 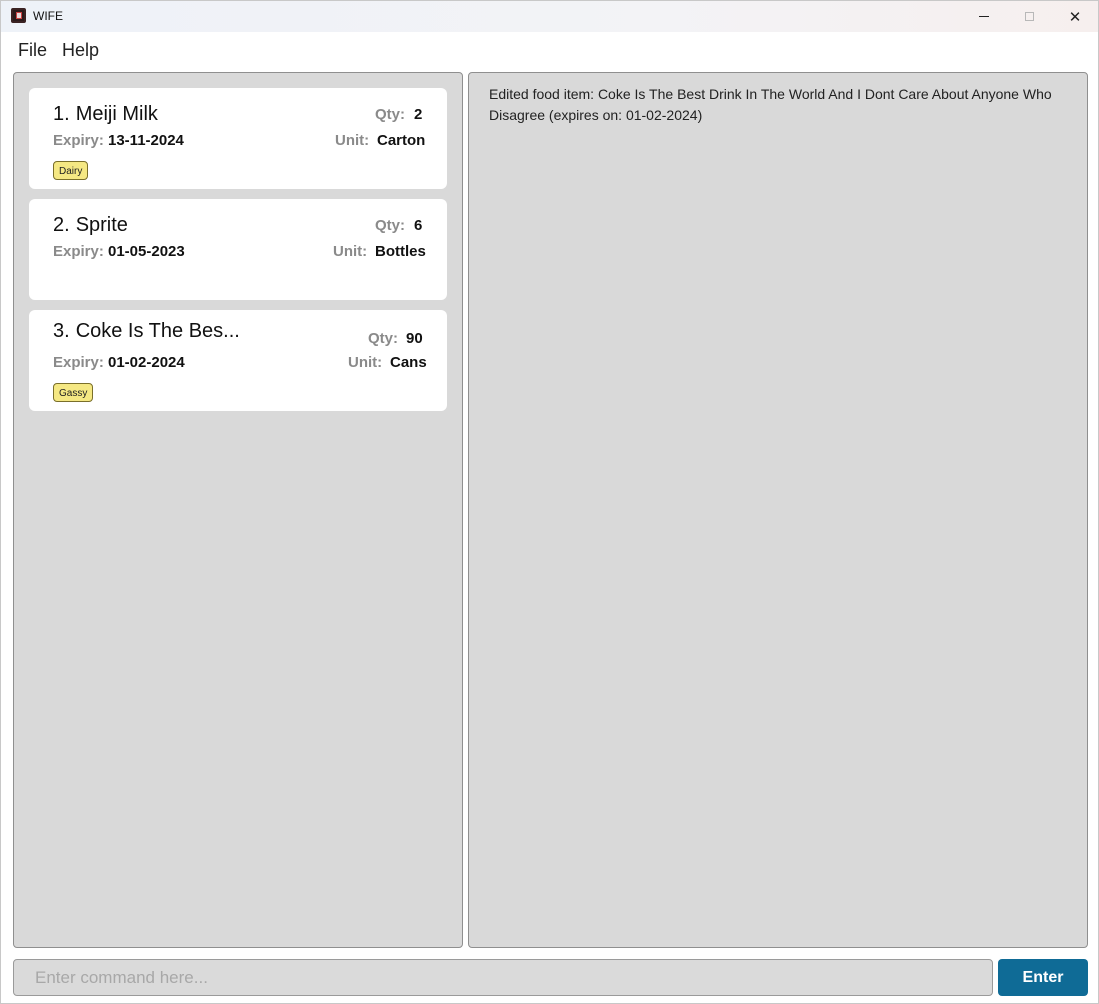 What do you see at coordinates (18, 15) in the screenshot?
I see `app-logo-icon` at bounding box center [18, 15].